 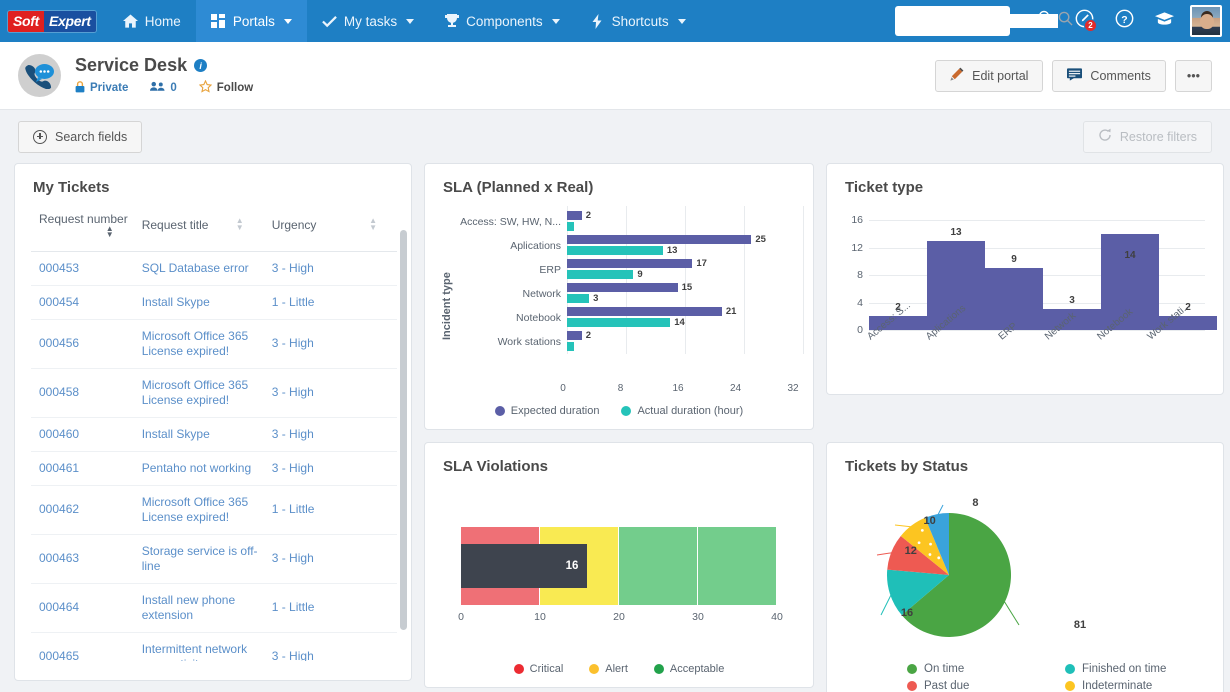 What do you see at coordinates (82, 226) in the screenshot?
I see `column-header-request-number: Request number ▲ ▼` at bounding box center [82, 226].